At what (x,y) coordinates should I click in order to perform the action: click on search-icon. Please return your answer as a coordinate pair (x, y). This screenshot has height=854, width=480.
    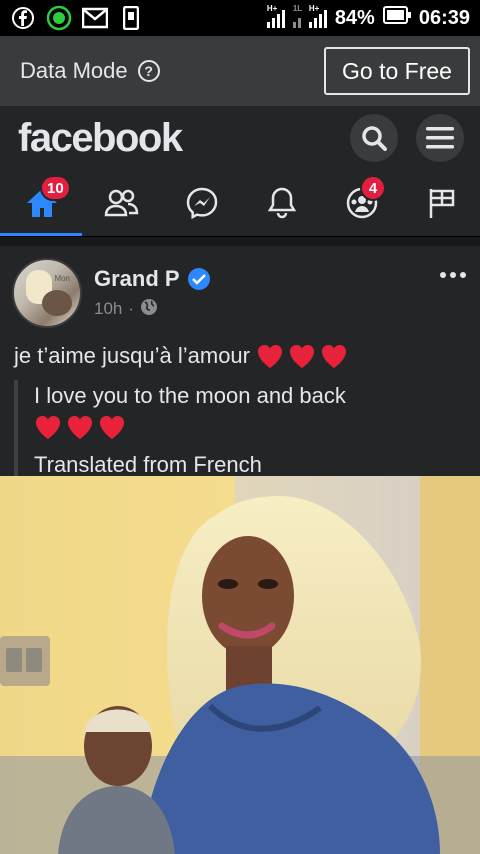
    Looking at the image, I should click on (374, 138).